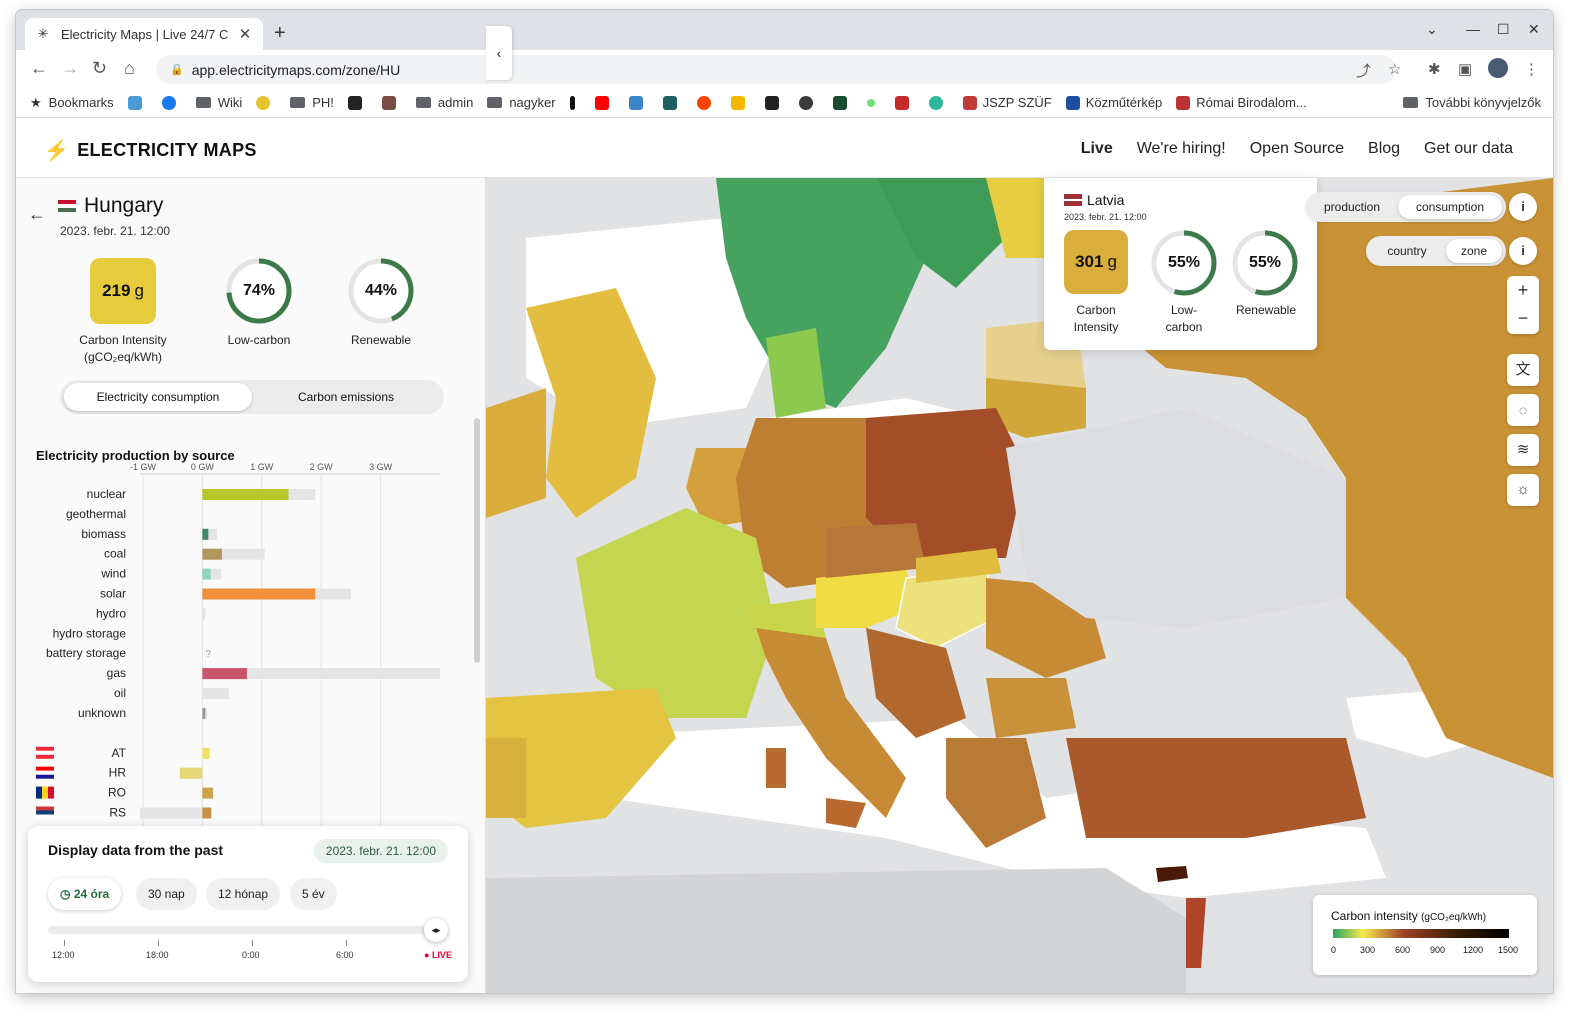  Describe the element at coordinates (1265, 262) in the screenshot. I see `tooltip-renewable-value: 55%` at that location.